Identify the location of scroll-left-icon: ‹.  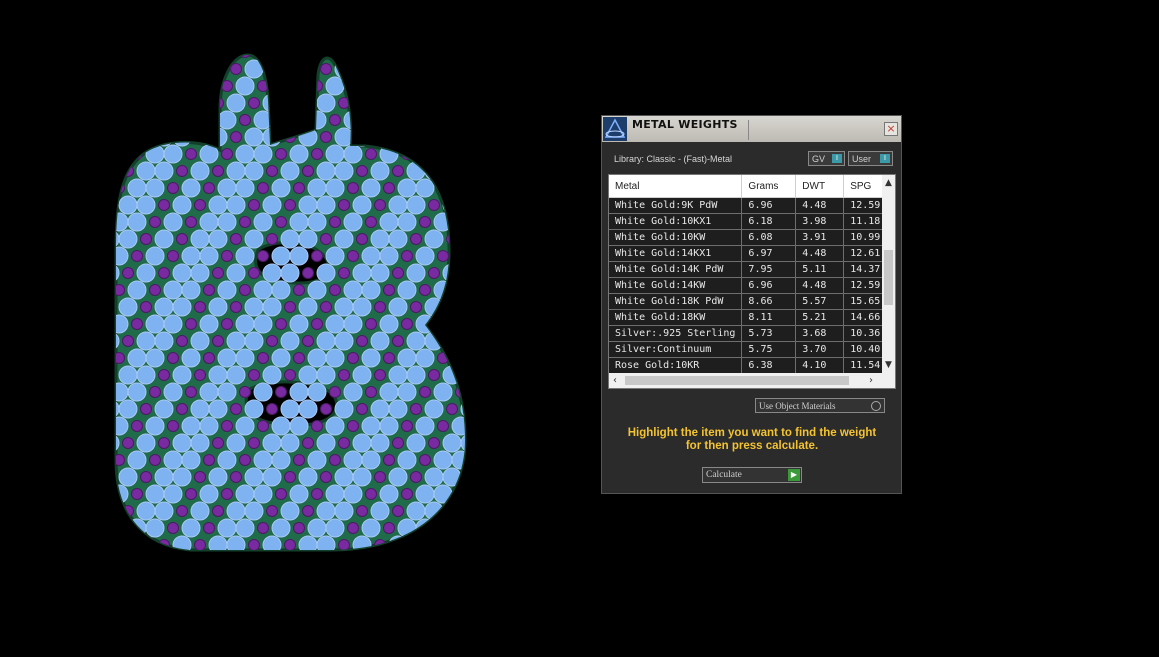
(615, 380).